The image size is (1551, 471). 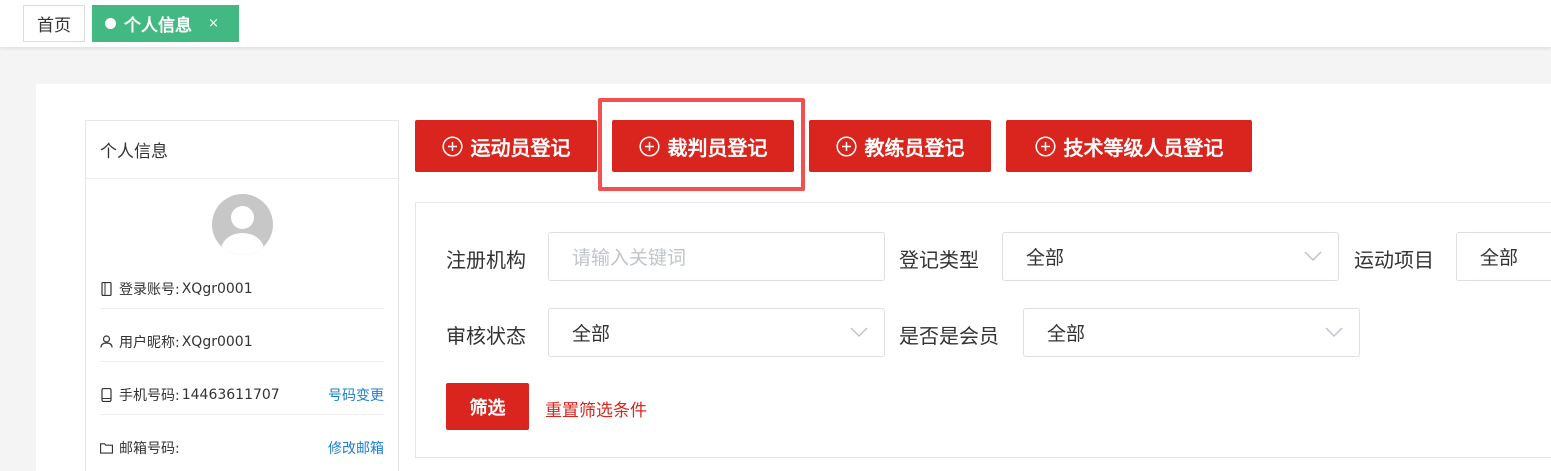 I want to click on sport-label: 运动项目, so click(x=1394, y=260).